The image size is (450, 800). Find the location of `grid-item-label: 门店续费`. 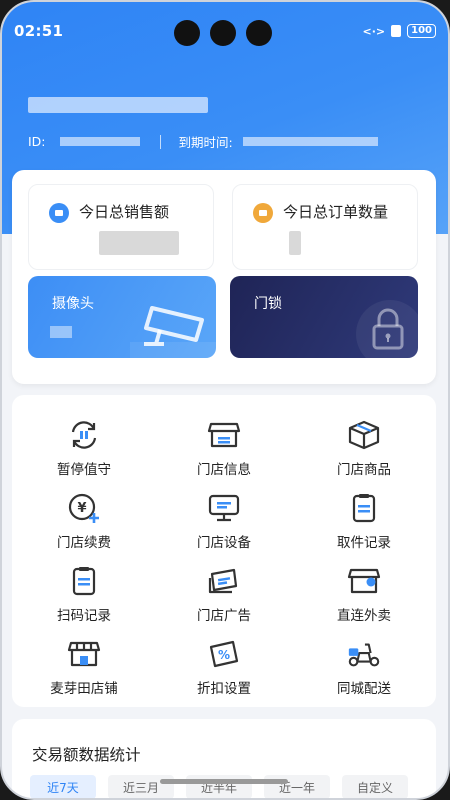

grid-item-label: 门店续费 is located at coordinates (84, 543).